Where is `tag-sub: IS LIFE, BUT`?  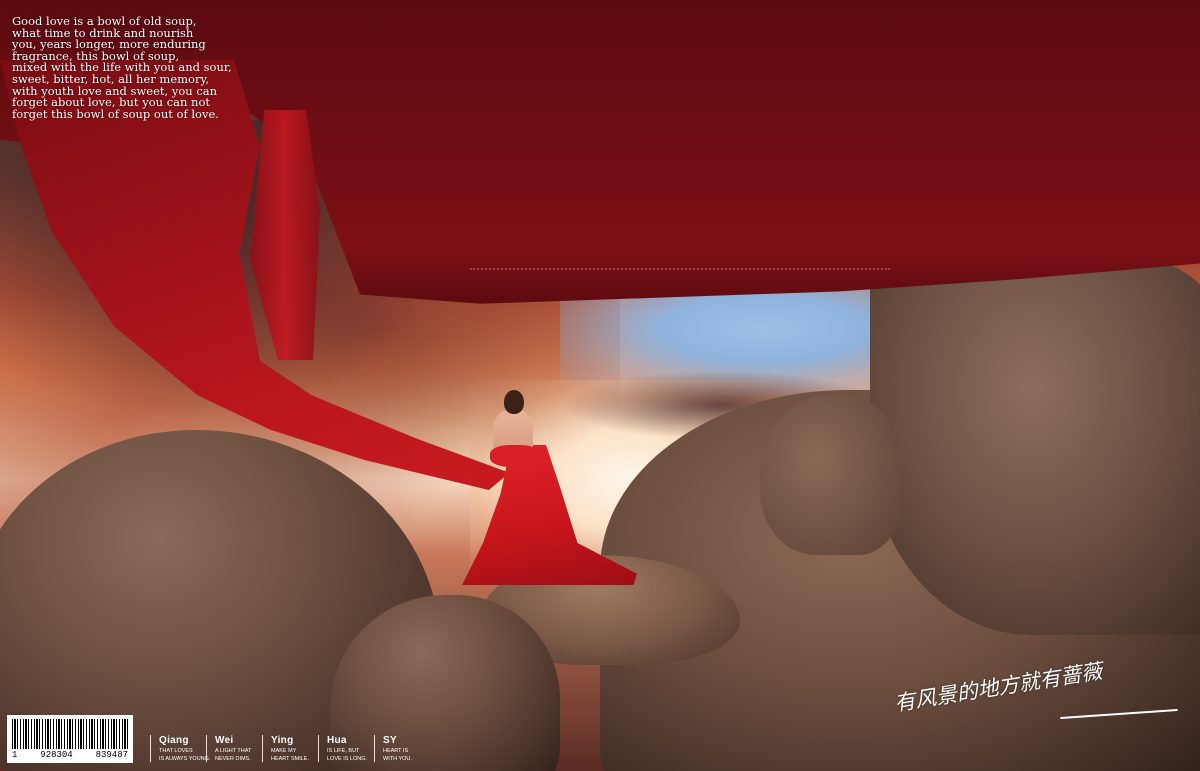
tag-sub: IS LIFE, BUT is located at coordinates (343, 751).